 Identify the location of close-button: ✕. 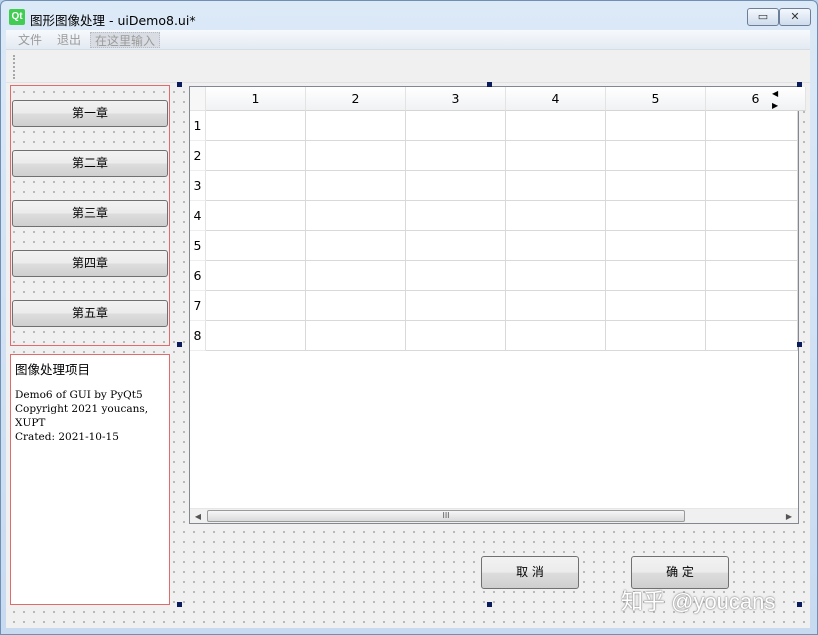
(795, 17).